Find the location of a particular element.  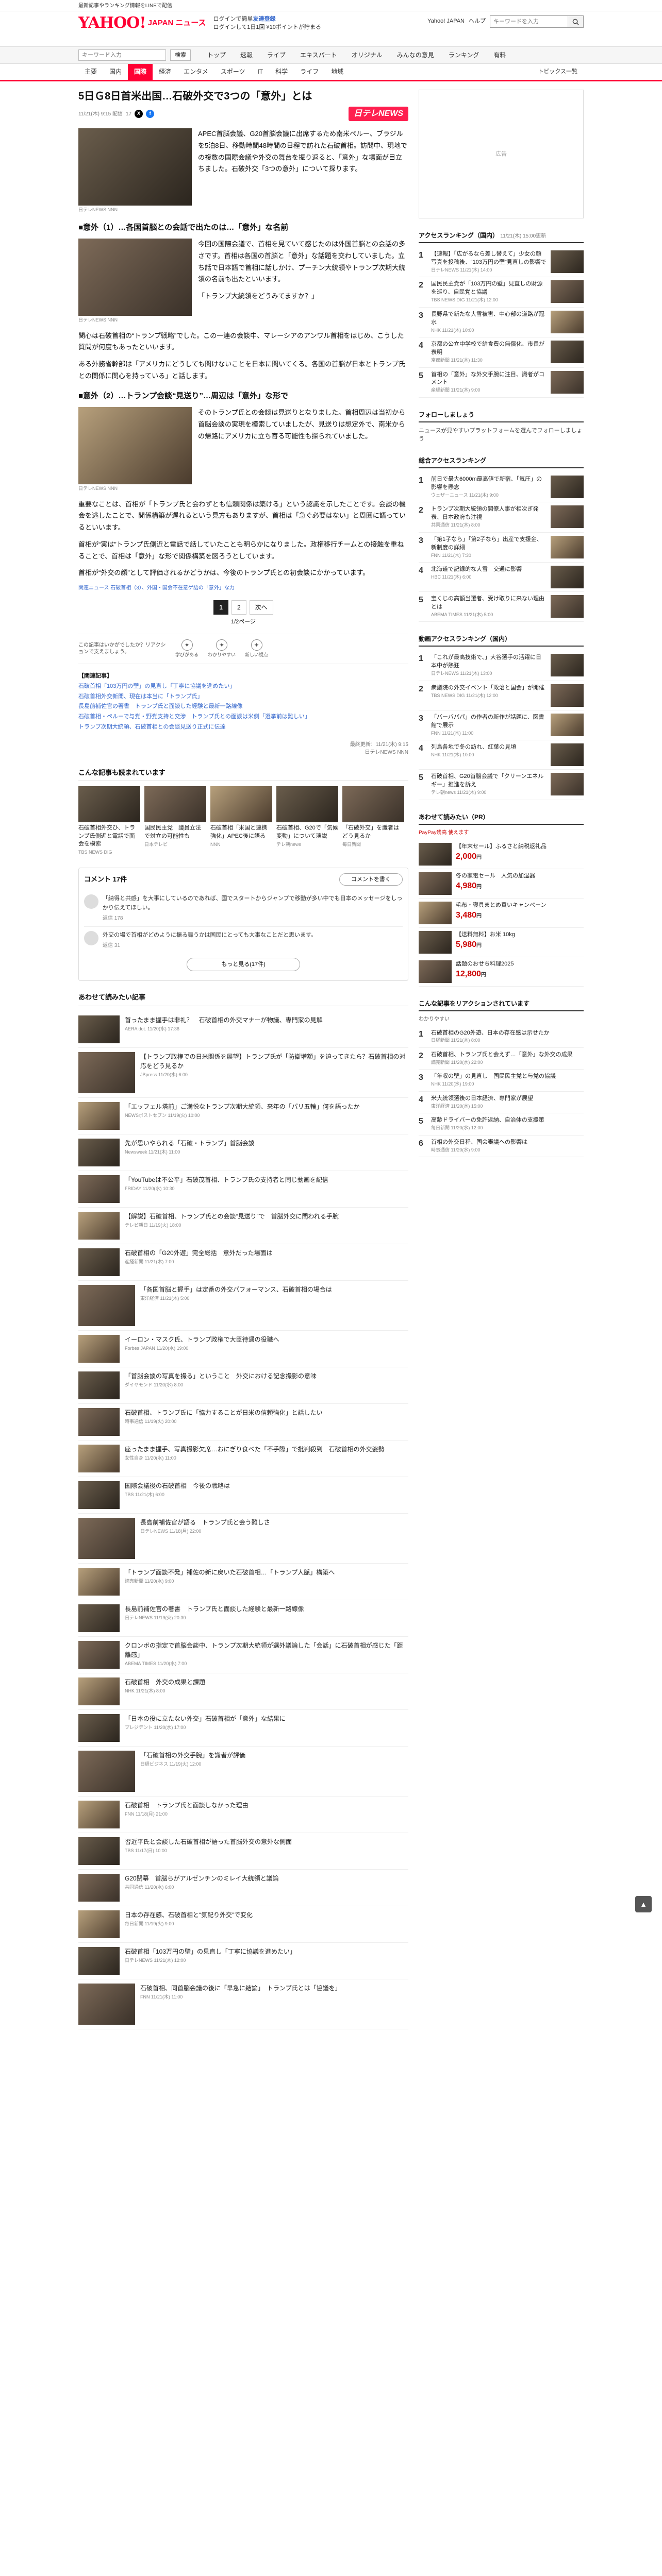

page-2: 2 is located at coordinates (238, 607).